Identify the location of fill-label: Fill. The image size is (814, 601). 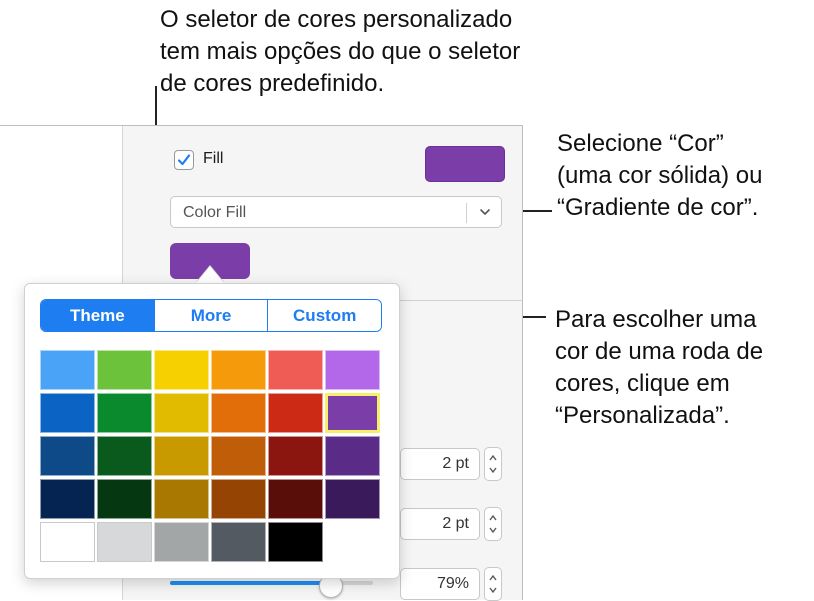
(213, 158).